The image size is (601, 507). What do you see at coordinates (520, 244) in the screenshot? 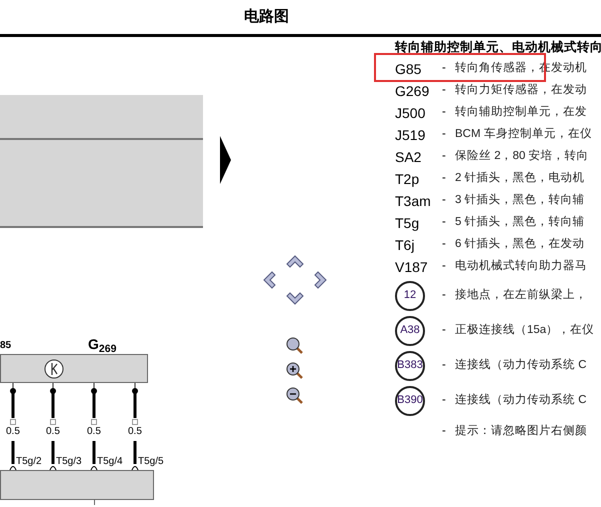
I see `legend-text: 6 针插头，黑色，在发动` at bounding box center [520, 244].